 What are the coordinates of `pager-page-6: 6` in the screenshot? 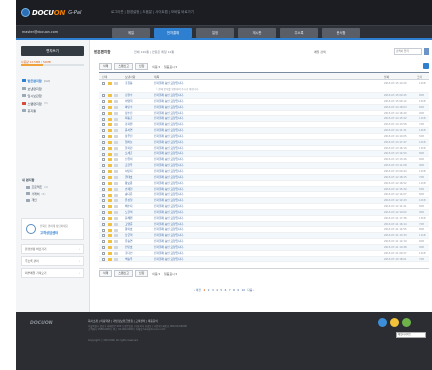 It's located at (226, 290).